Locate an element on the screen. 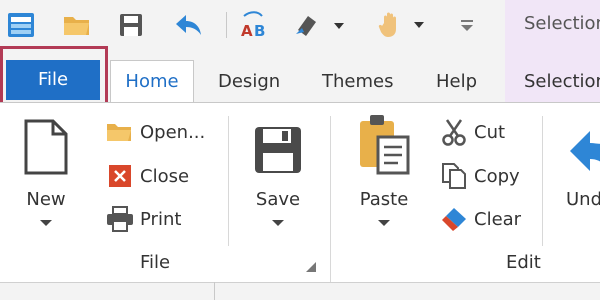 This screenshot has width=600, height=300. tab-help: Help is located at coordinates (456, 81).